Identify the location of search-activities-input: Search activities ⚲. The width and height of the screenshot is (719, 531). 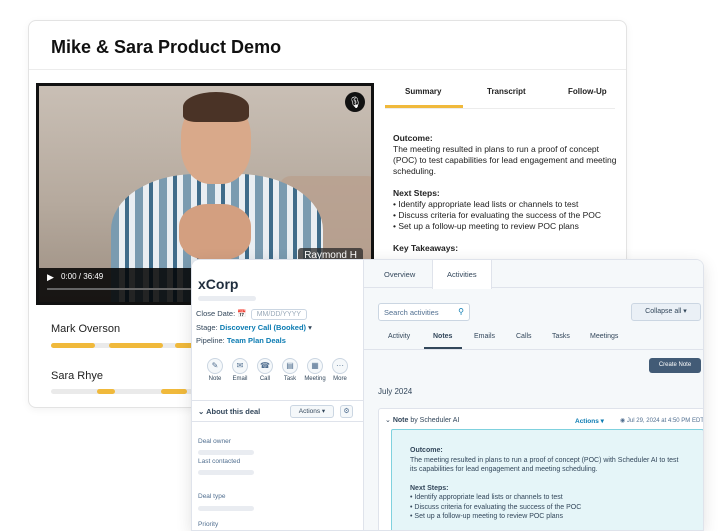
(424, 312).